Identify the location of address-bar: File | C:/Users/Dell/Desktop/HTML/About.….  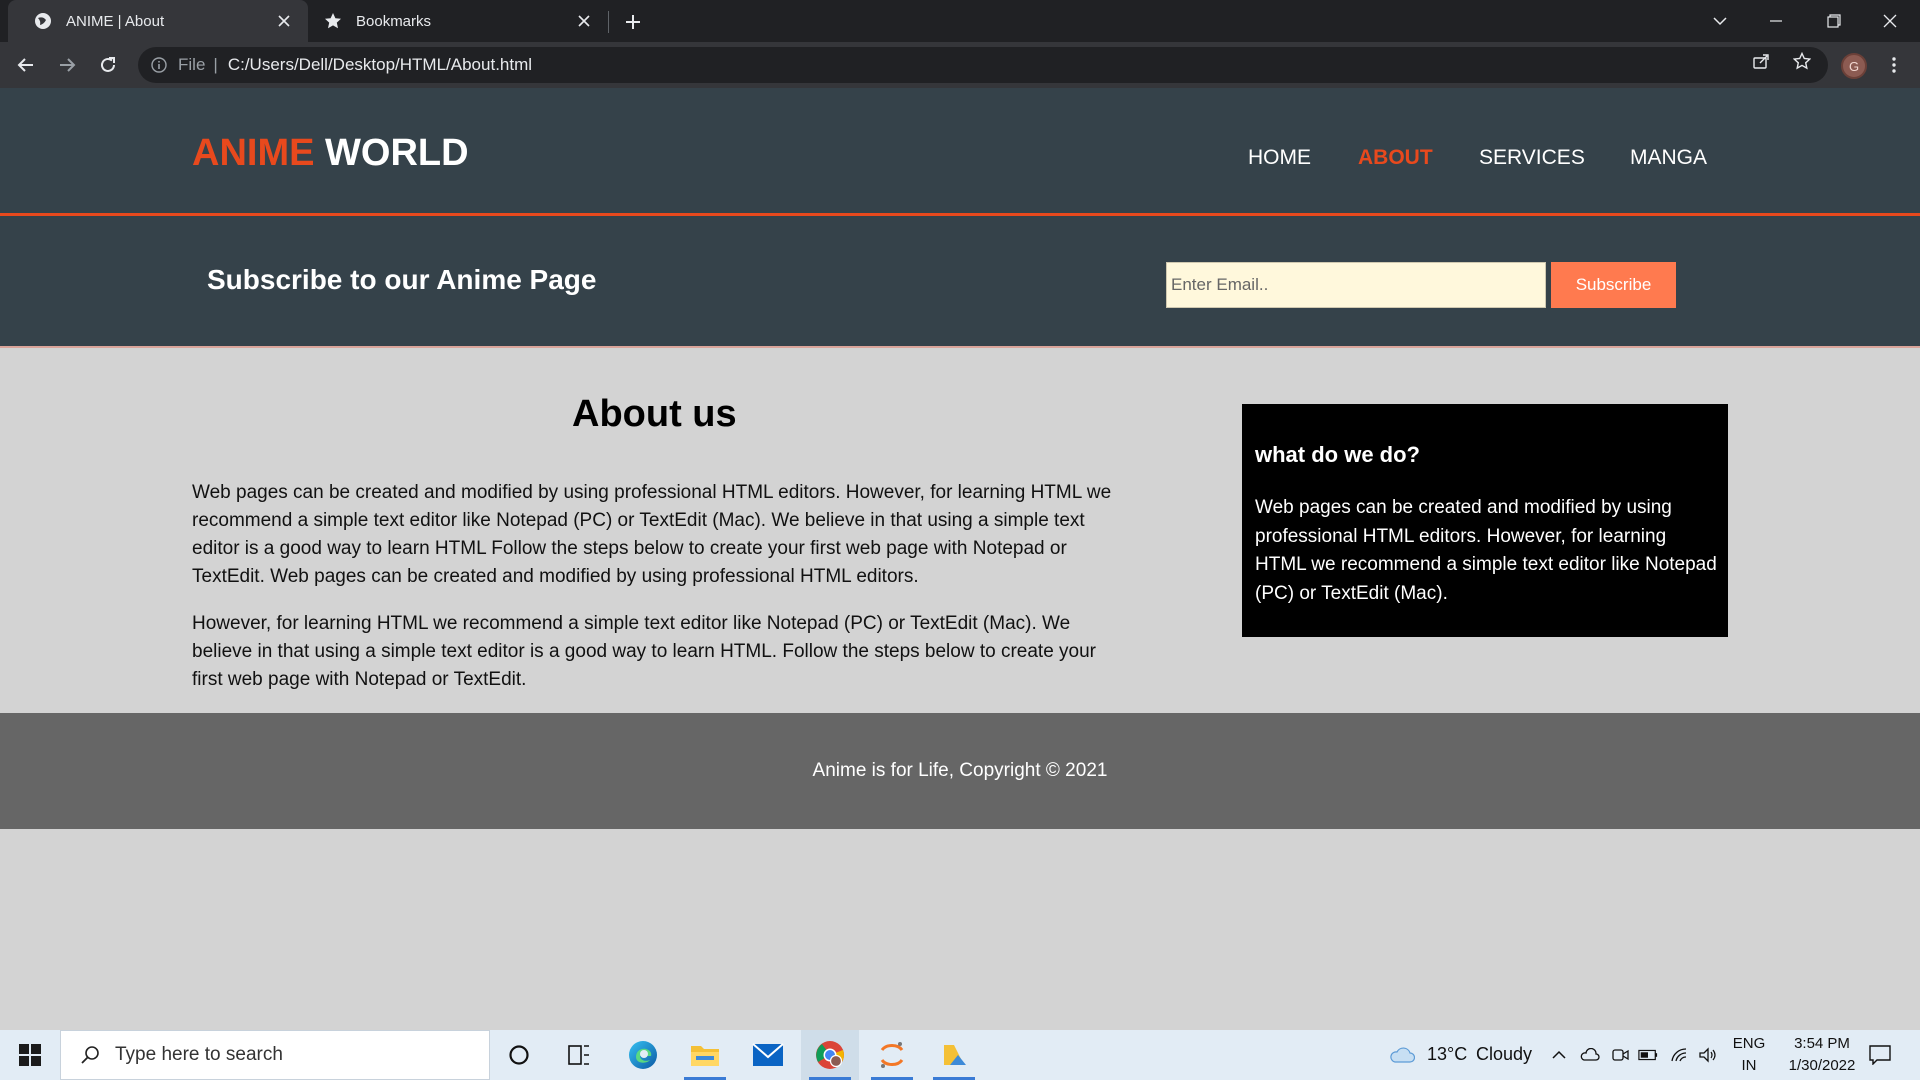
(983, 65).